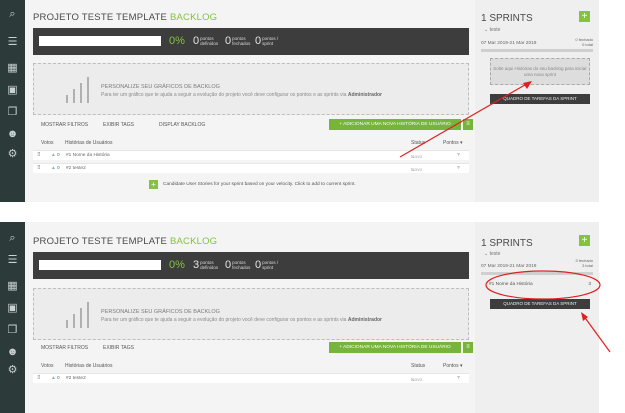 The width and height of the screenshot is (625, 413). I want to click on sprint-points-value: 0, so click(258, 41).